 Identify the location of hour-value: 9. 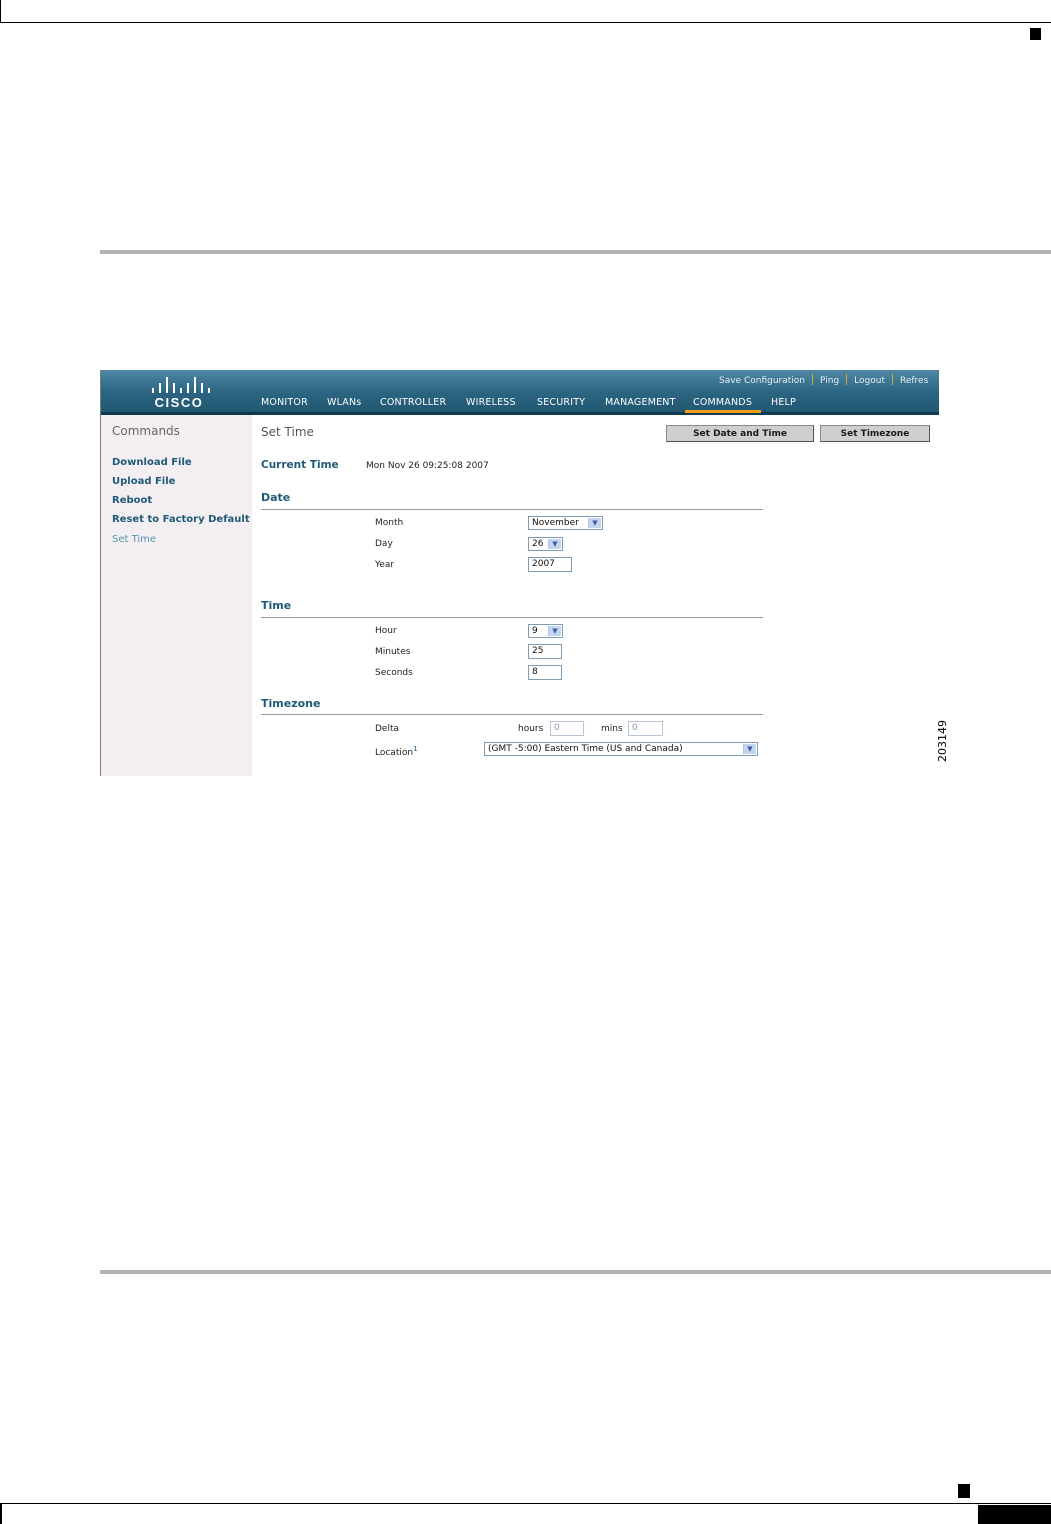
(535, 631).